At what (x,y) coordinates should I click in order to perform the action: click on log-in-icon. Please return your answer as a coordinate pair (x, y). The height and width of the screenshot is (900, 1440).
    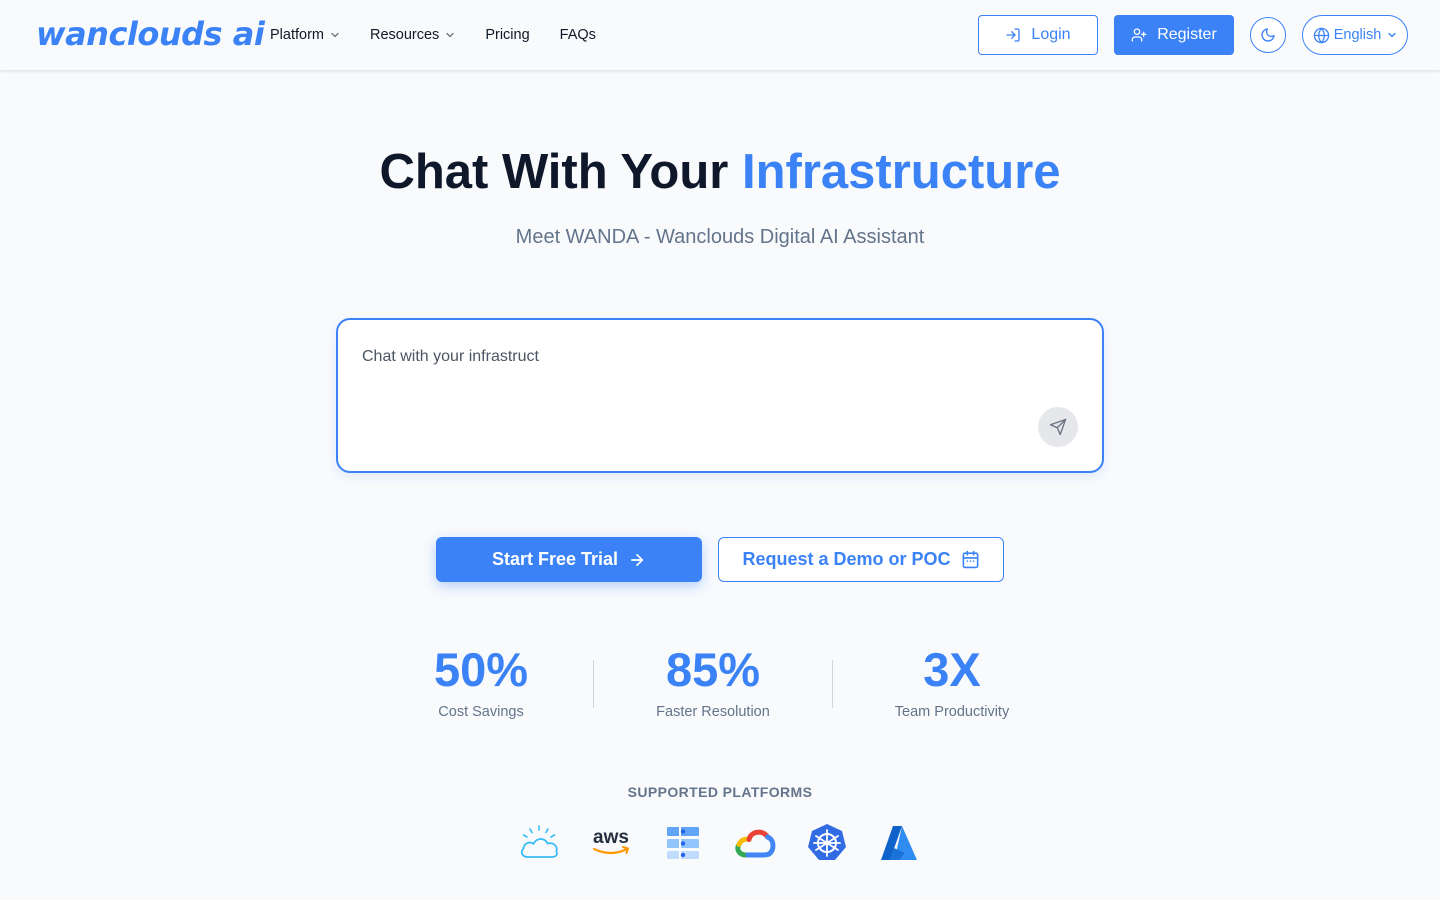
    Looking at the image, I should click on (1018, 35).